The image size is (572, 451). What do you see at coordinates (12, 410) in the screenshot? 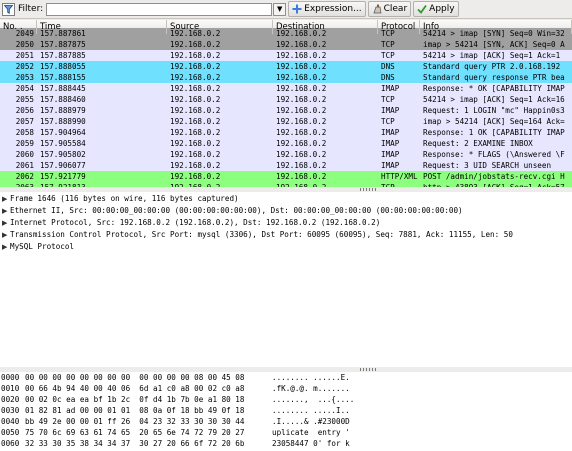
I see `hex-offset: 0030` at bounding box center [12, 410].